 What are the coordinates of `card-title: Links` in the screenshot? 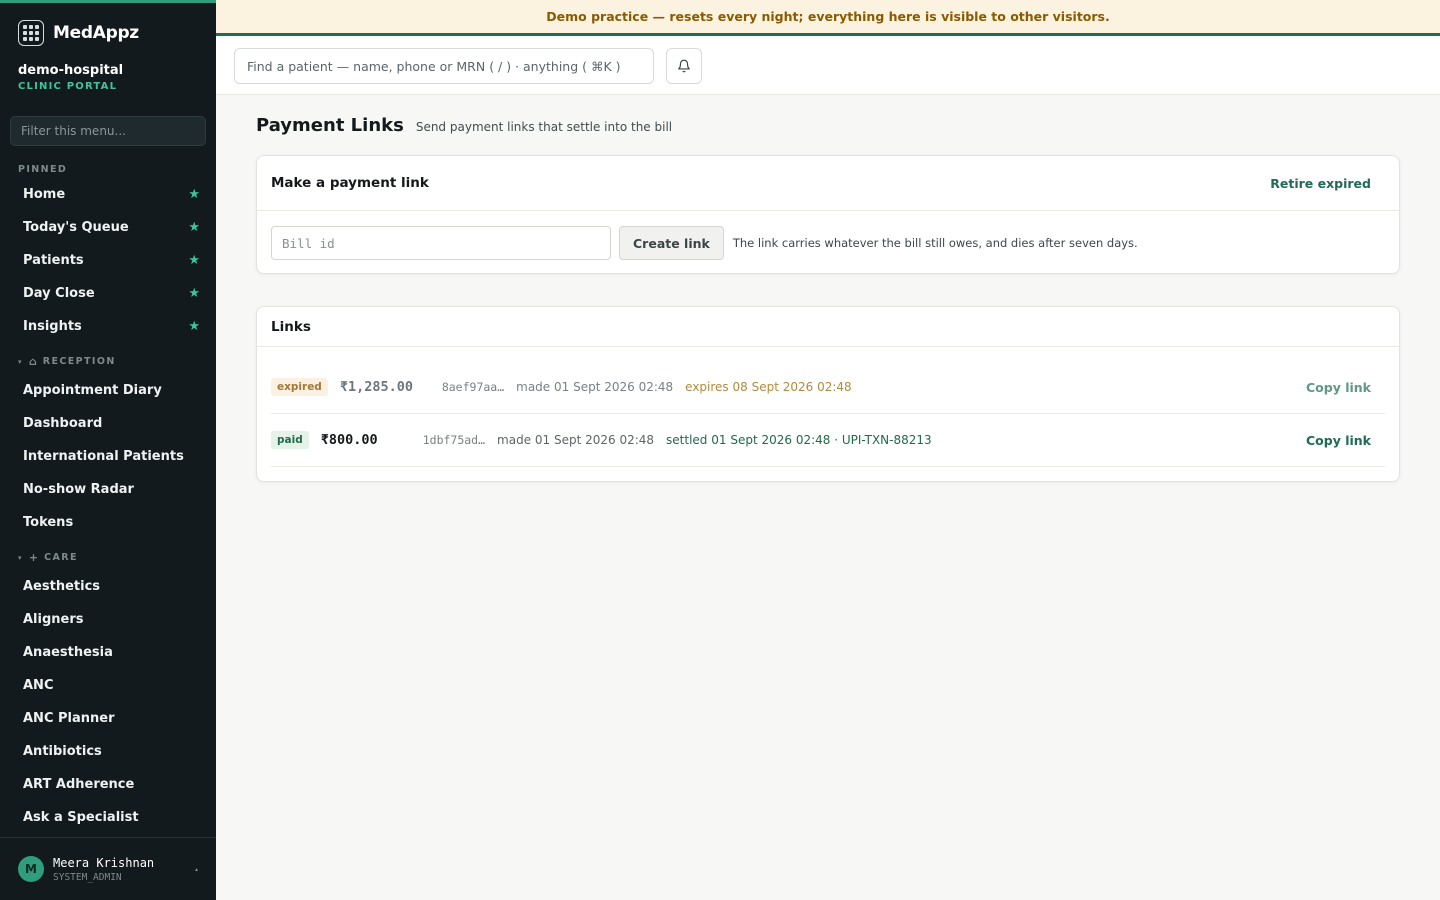 It's located at (291, 326).